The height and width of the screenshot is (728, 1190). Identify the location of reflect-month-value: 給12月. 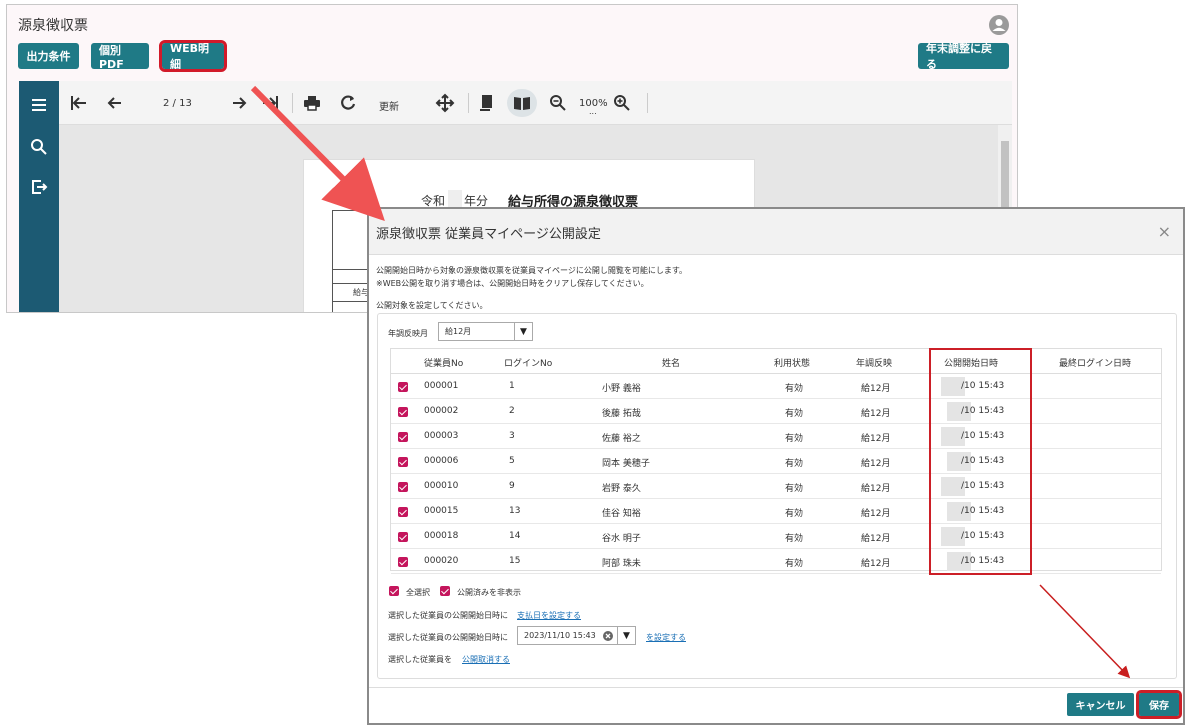
(458, 331).